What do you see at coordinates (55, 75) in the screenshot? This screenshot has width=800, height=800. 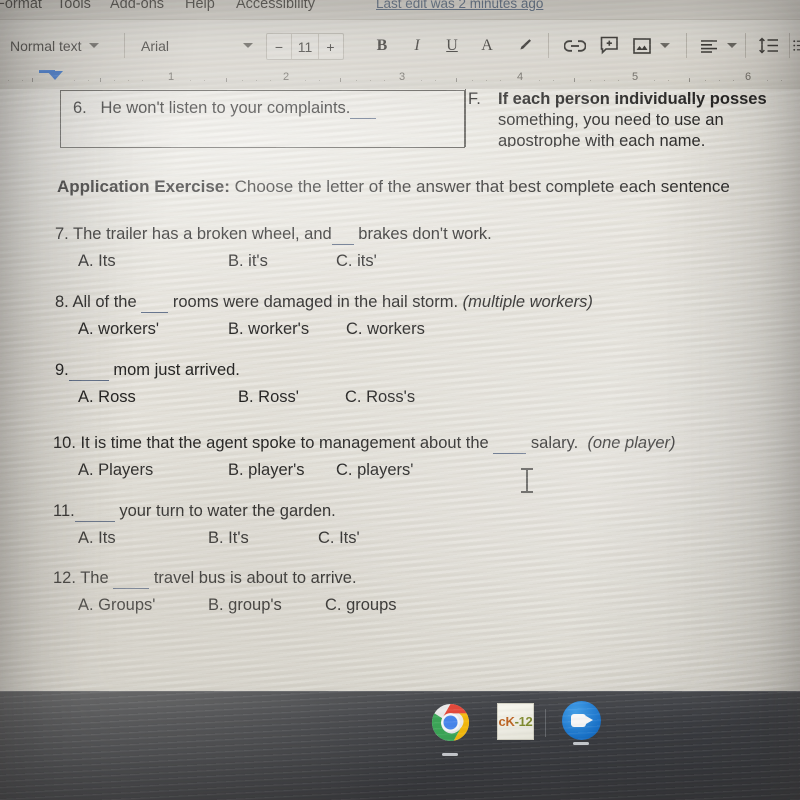 I see `left-indent-marker` at bounding box center [55, 75].